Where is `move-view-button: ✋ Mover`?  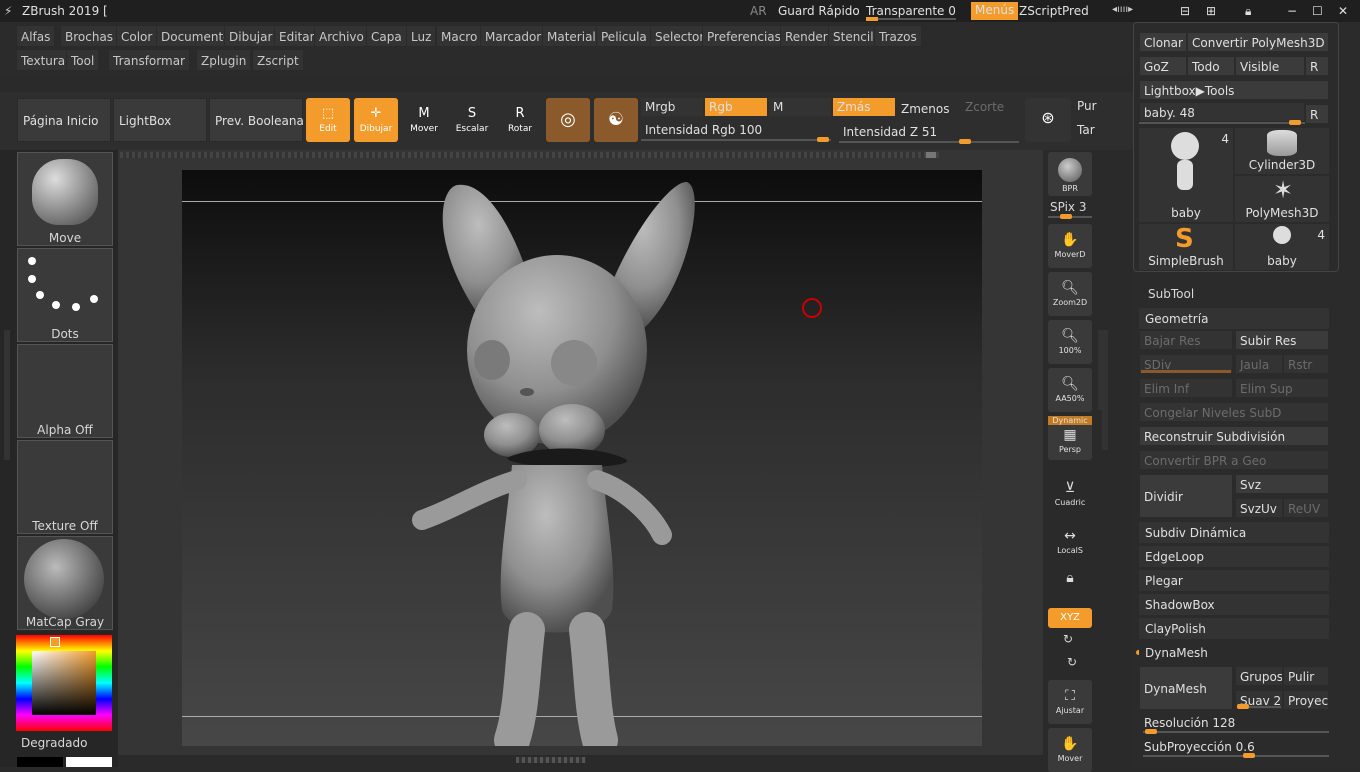 move-view-button: ✋ Mover is located at coordinates (1070, 750).